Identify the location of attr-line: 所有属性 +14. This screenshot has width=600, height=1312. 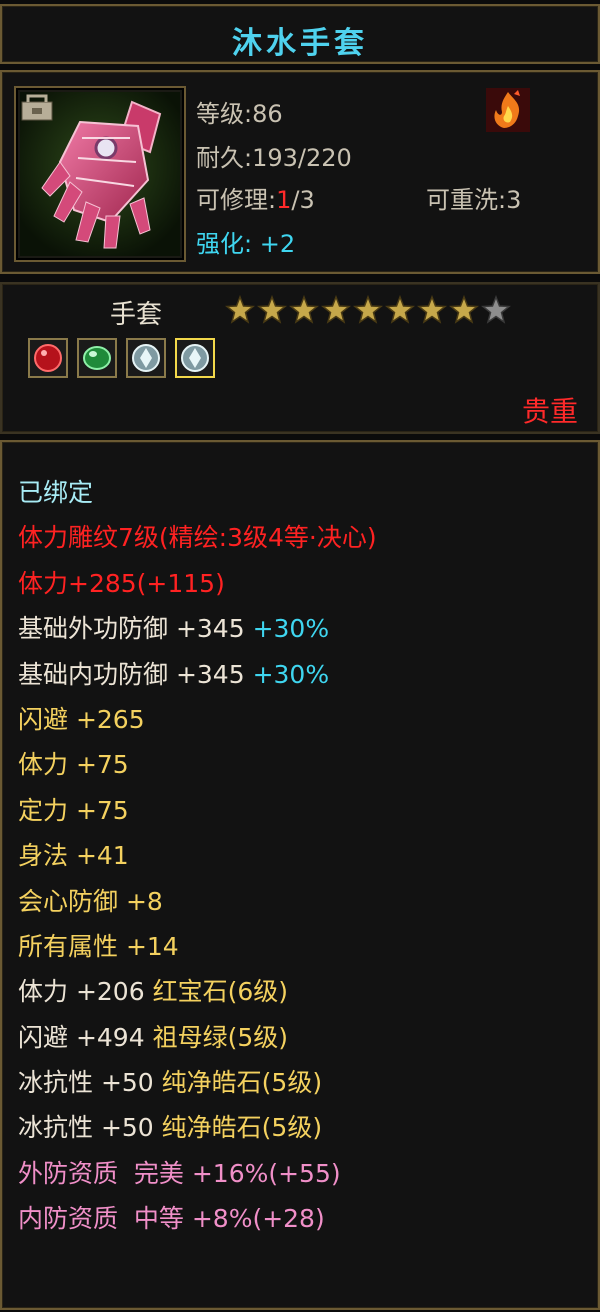
(98, 946).